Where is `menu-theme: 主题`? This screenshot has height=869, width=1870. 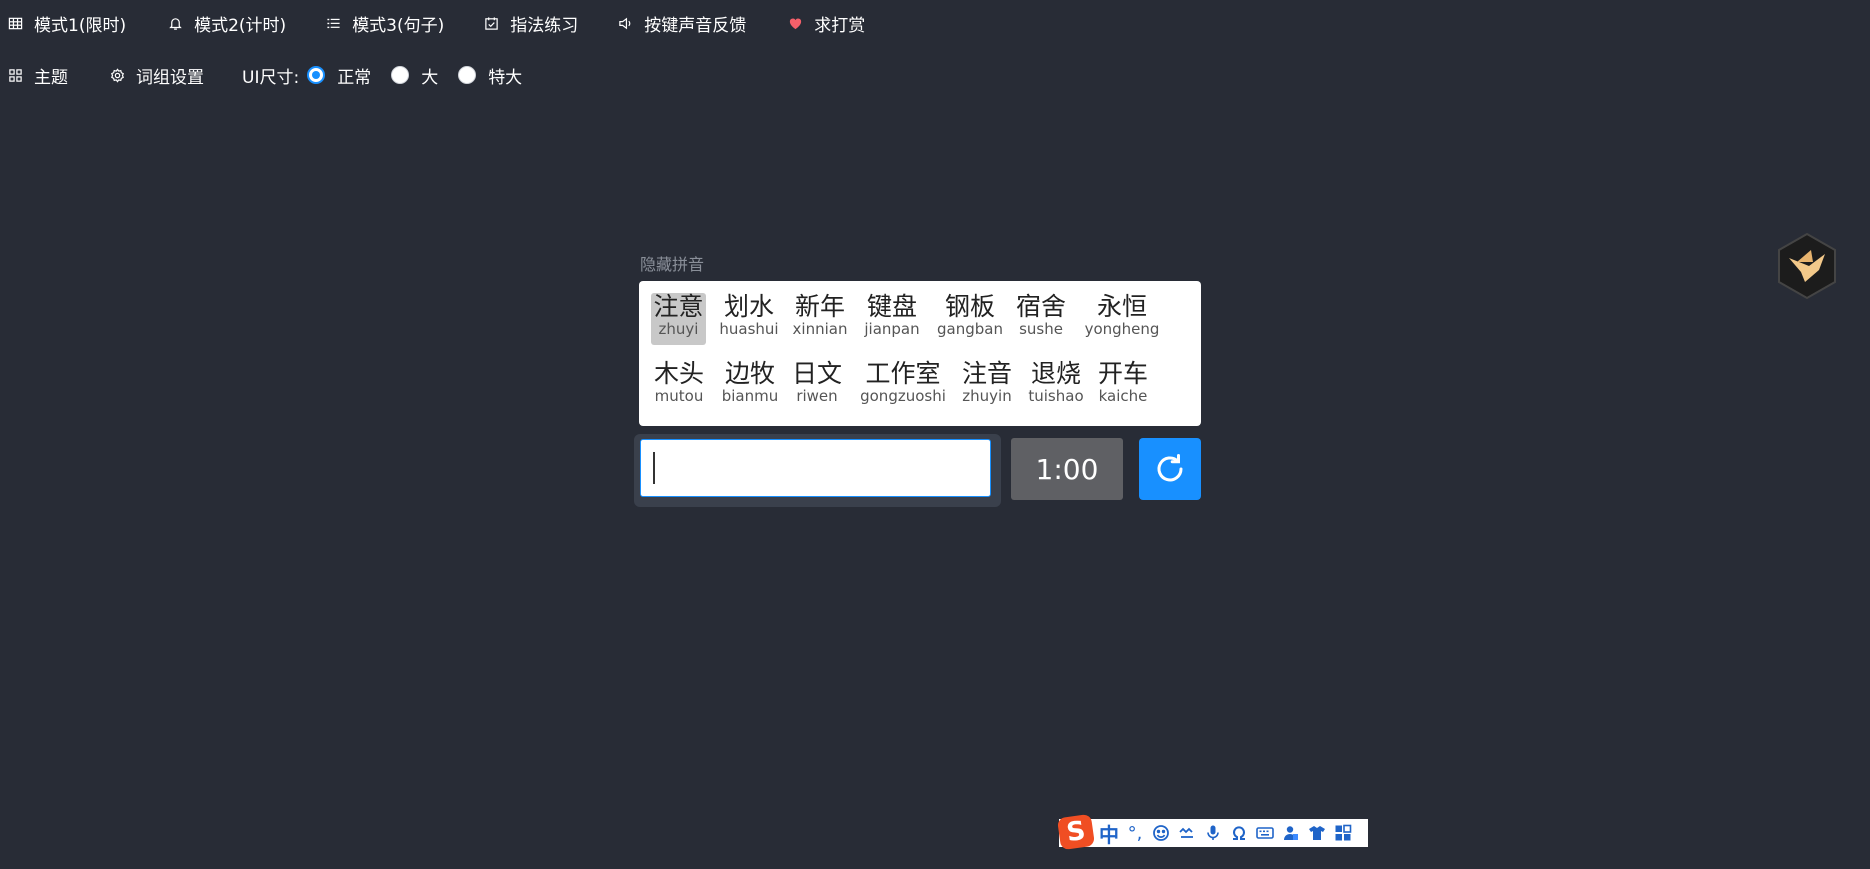 menu-theme: 主题 is located at coordinates (37, 75).